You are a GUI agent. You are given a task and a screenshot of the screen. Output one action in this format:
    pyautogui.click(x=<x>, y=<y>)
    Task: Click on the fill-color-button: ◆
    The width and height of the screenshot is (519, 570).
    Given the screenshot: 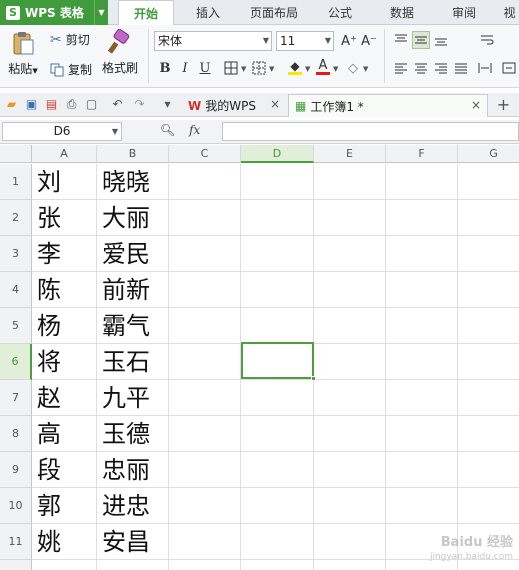 What is the action you would take?
    pyautogui.click(x=295, y=67)
    